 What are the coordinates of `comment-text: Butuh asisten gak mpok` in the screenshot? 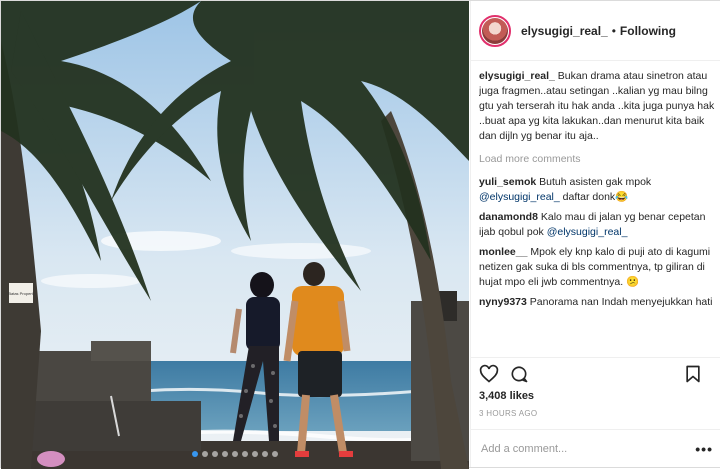 It's located at (594, 182).